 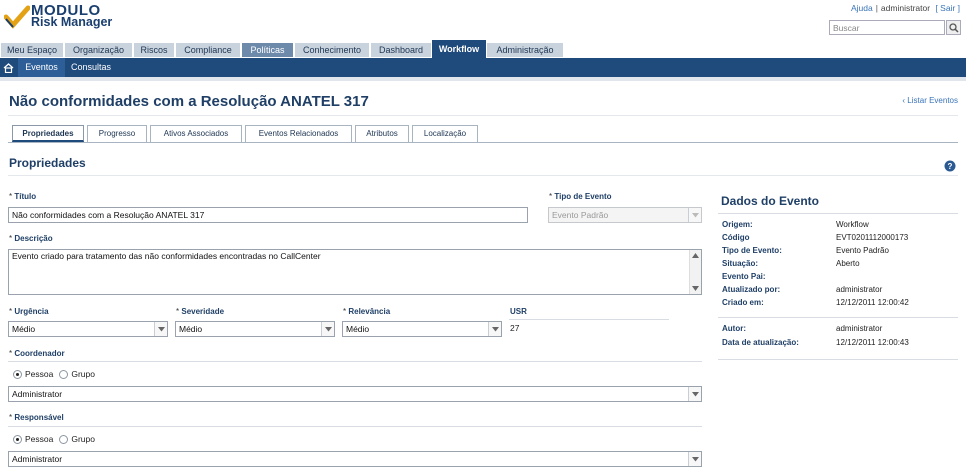 What do you see at coordinates (382, 133) in the screenshot?
I see `tab-atributos: Atributos` at bounding box center [382, 133].